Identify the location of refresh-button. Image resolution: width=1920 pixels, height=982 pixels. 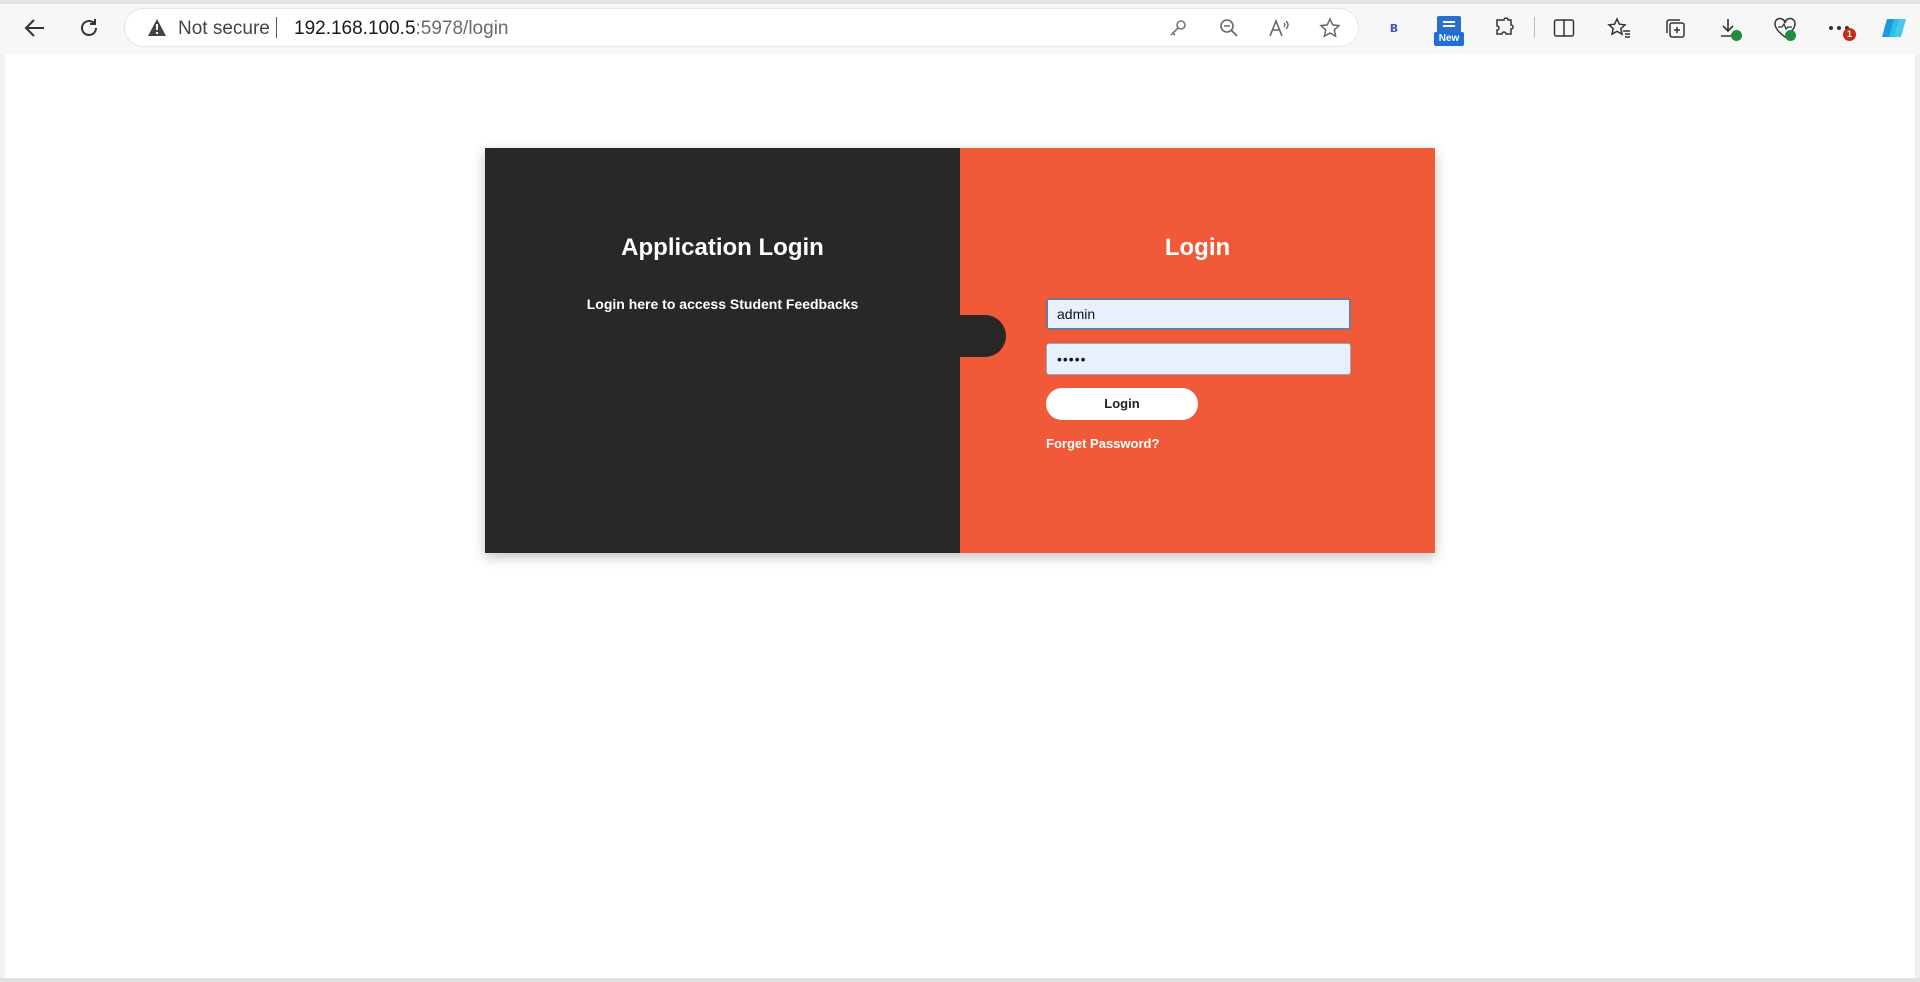
(89, 28).